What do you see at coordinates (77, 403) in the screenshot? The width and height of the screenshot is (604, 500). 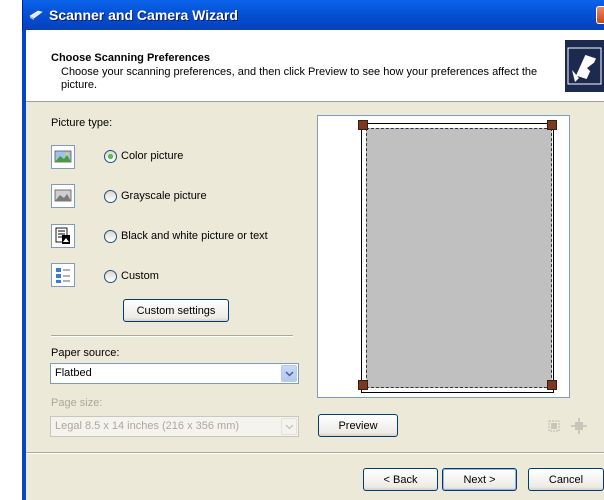 I see `page-size-label: Page size:` at bounding box center [77, 403].